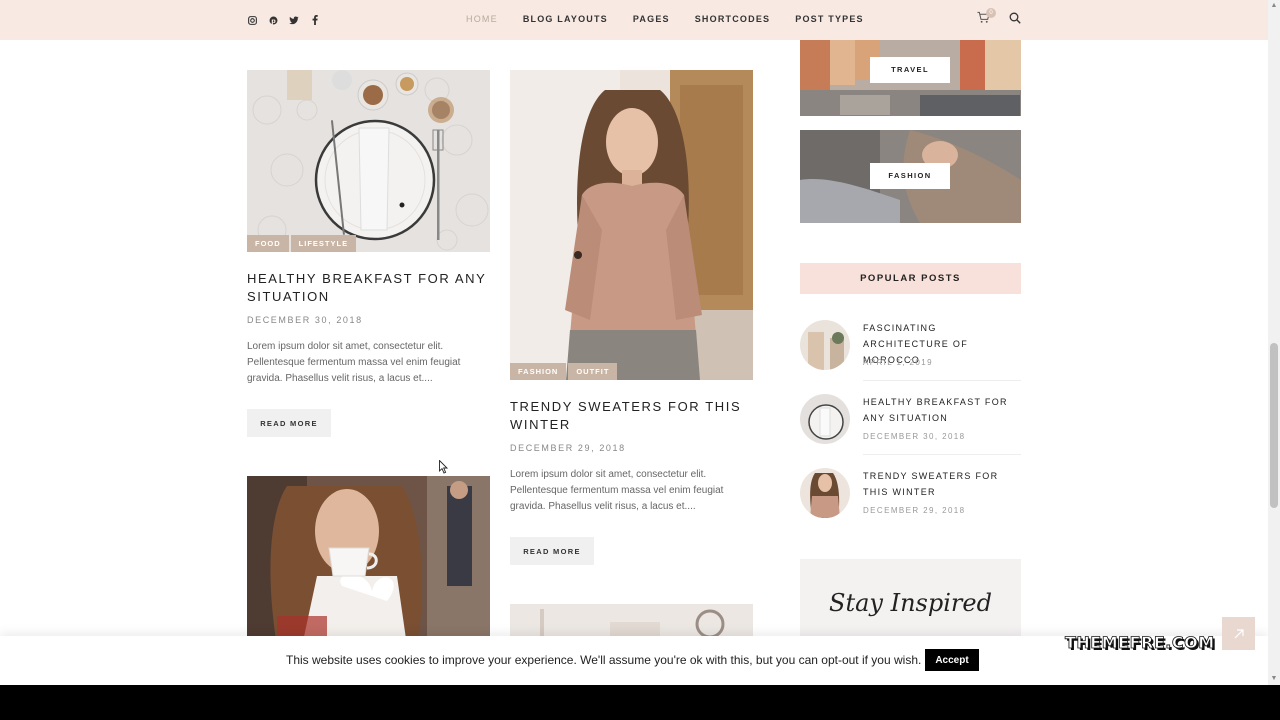  Describe the element at coordinates (482, 19) in the screenshot. I see `nav-home: HOME` at that location.